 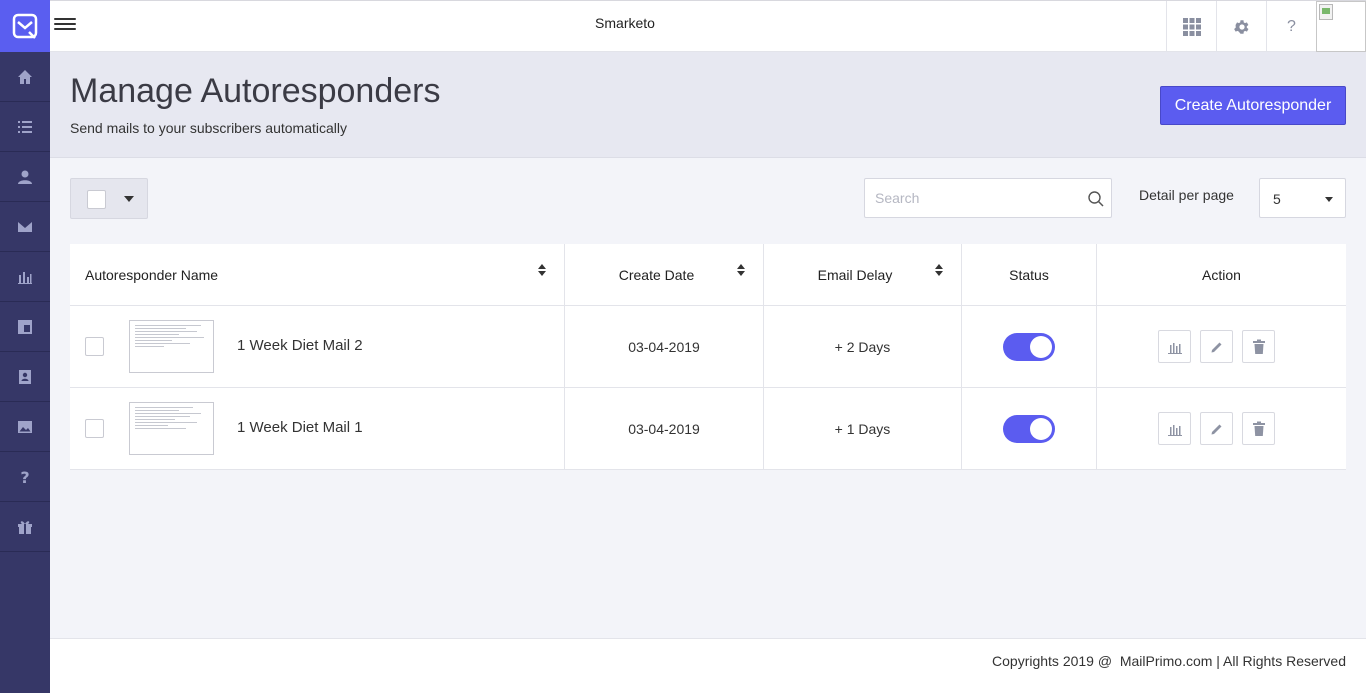 I want to click on help-question-icon: ?, so click(x=1291, y=26).